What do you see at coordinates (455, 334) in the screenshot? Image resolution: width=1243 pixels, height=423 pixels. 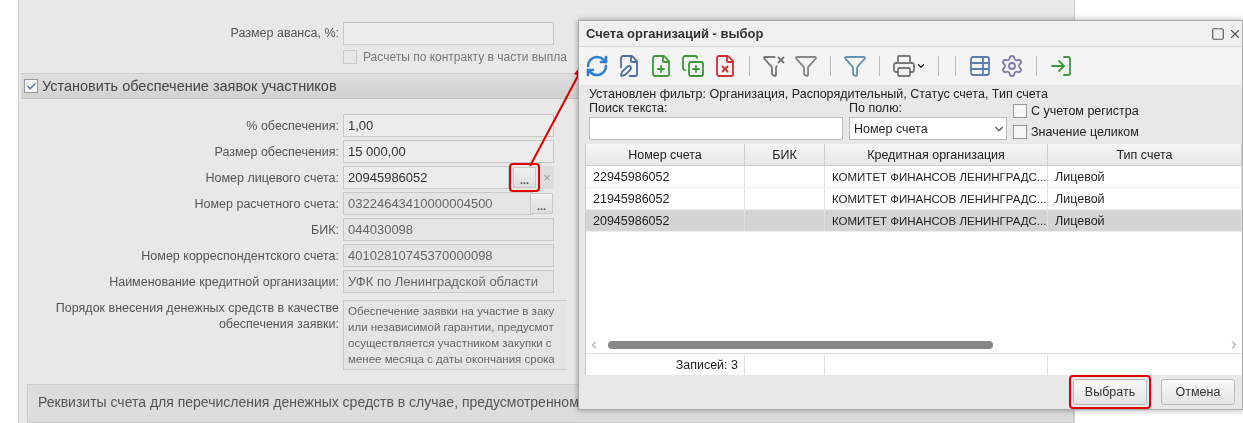 I see `text-area: Обеспечение заявки на участие в заку или независимой гарантии, предусмот осуществляется участником закупки с менее месяца с даты окончания срока` at bounding box center [455, 334].